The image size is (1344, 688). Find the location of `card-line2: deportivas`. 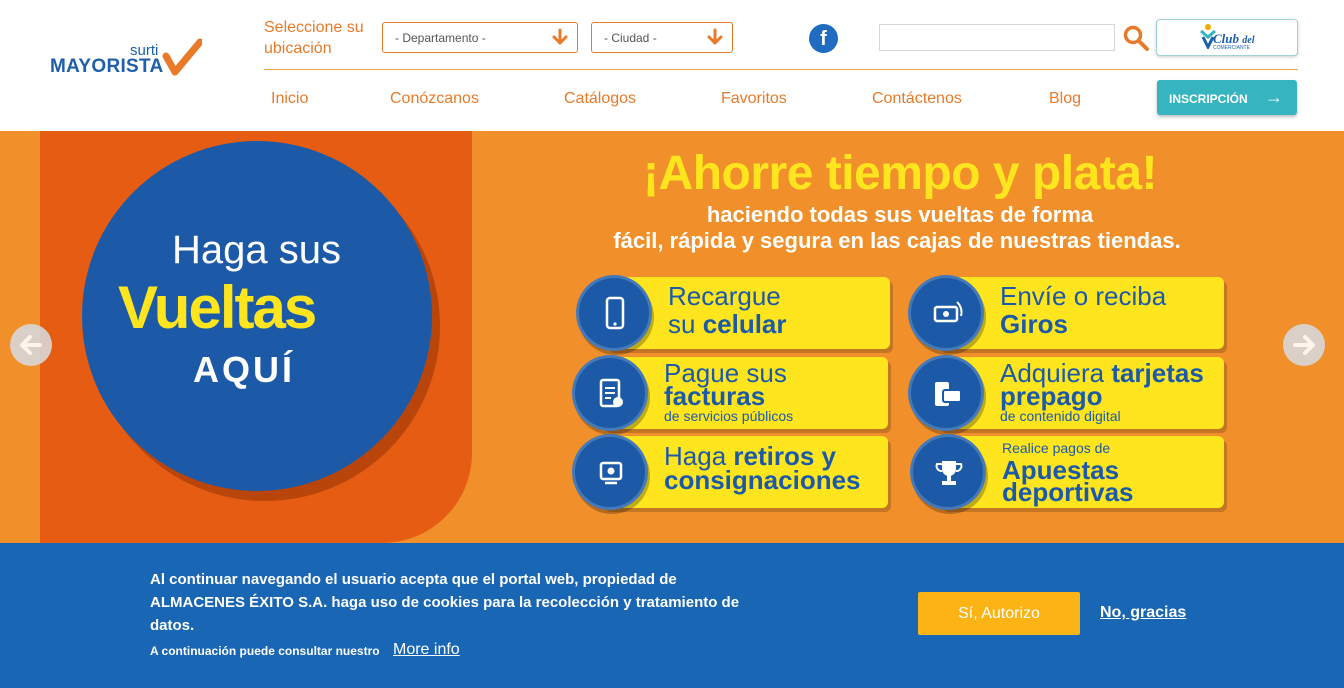

card-line2: deportivas is located at coordinates (1068, 492).